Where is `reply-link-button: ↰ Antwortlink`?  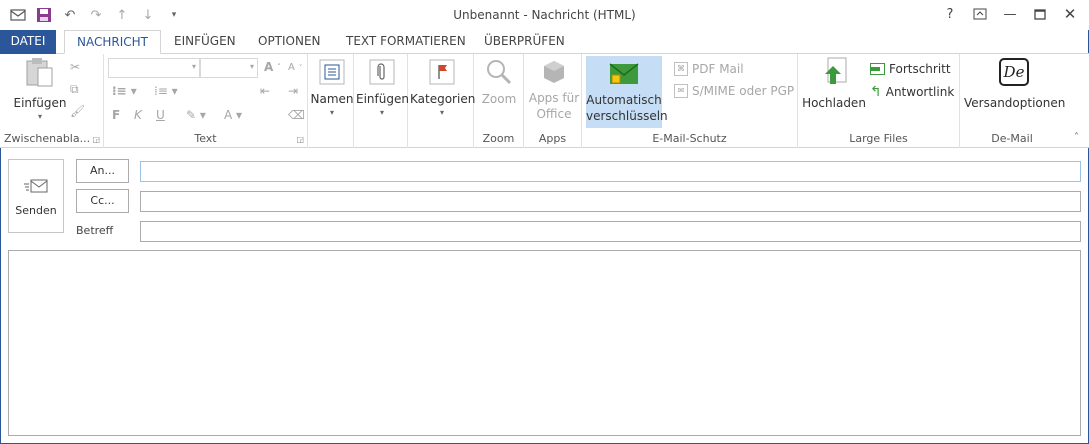
reply-link-button: ↰ Antwortlink is located at coordinates (912, 92).